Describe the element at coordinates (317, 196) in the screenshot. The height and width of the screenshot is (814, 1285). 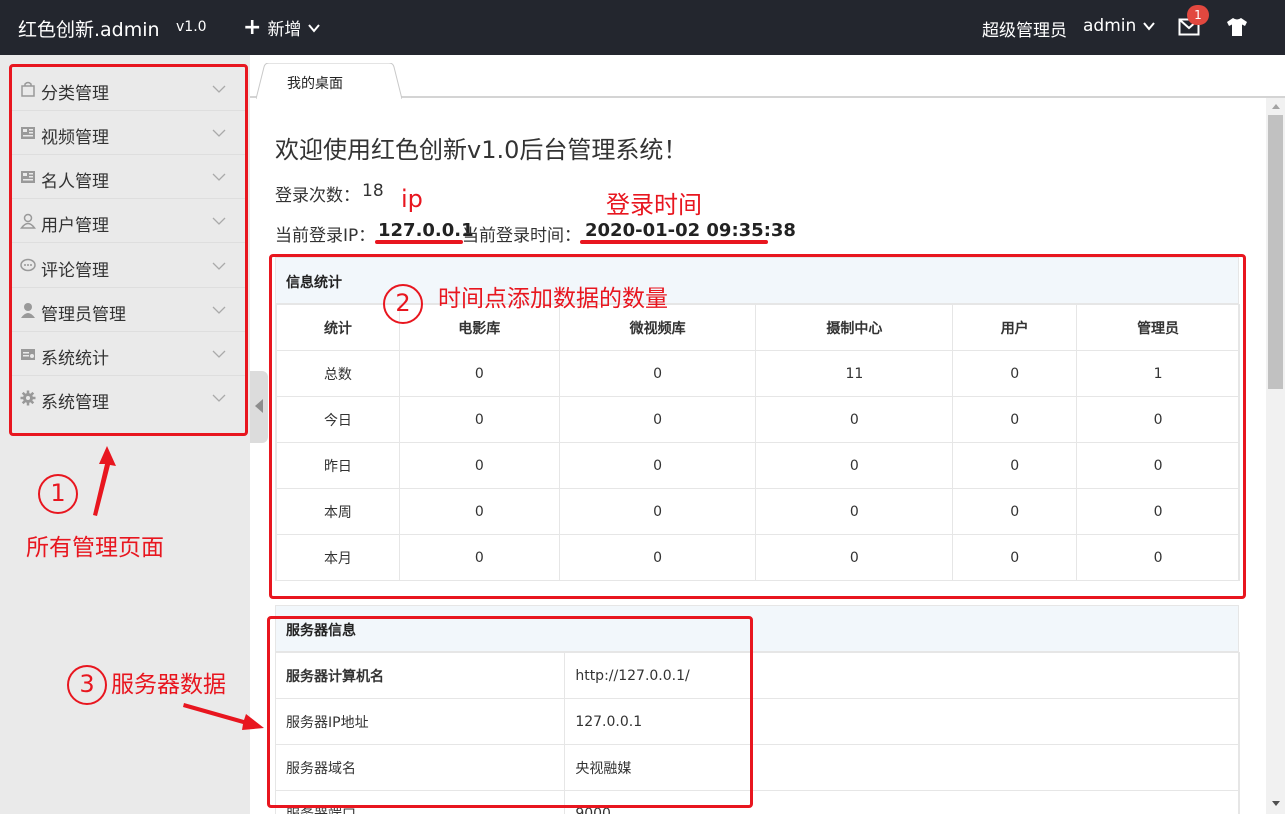
I see `login-count-label: 登录次数：` at that location.